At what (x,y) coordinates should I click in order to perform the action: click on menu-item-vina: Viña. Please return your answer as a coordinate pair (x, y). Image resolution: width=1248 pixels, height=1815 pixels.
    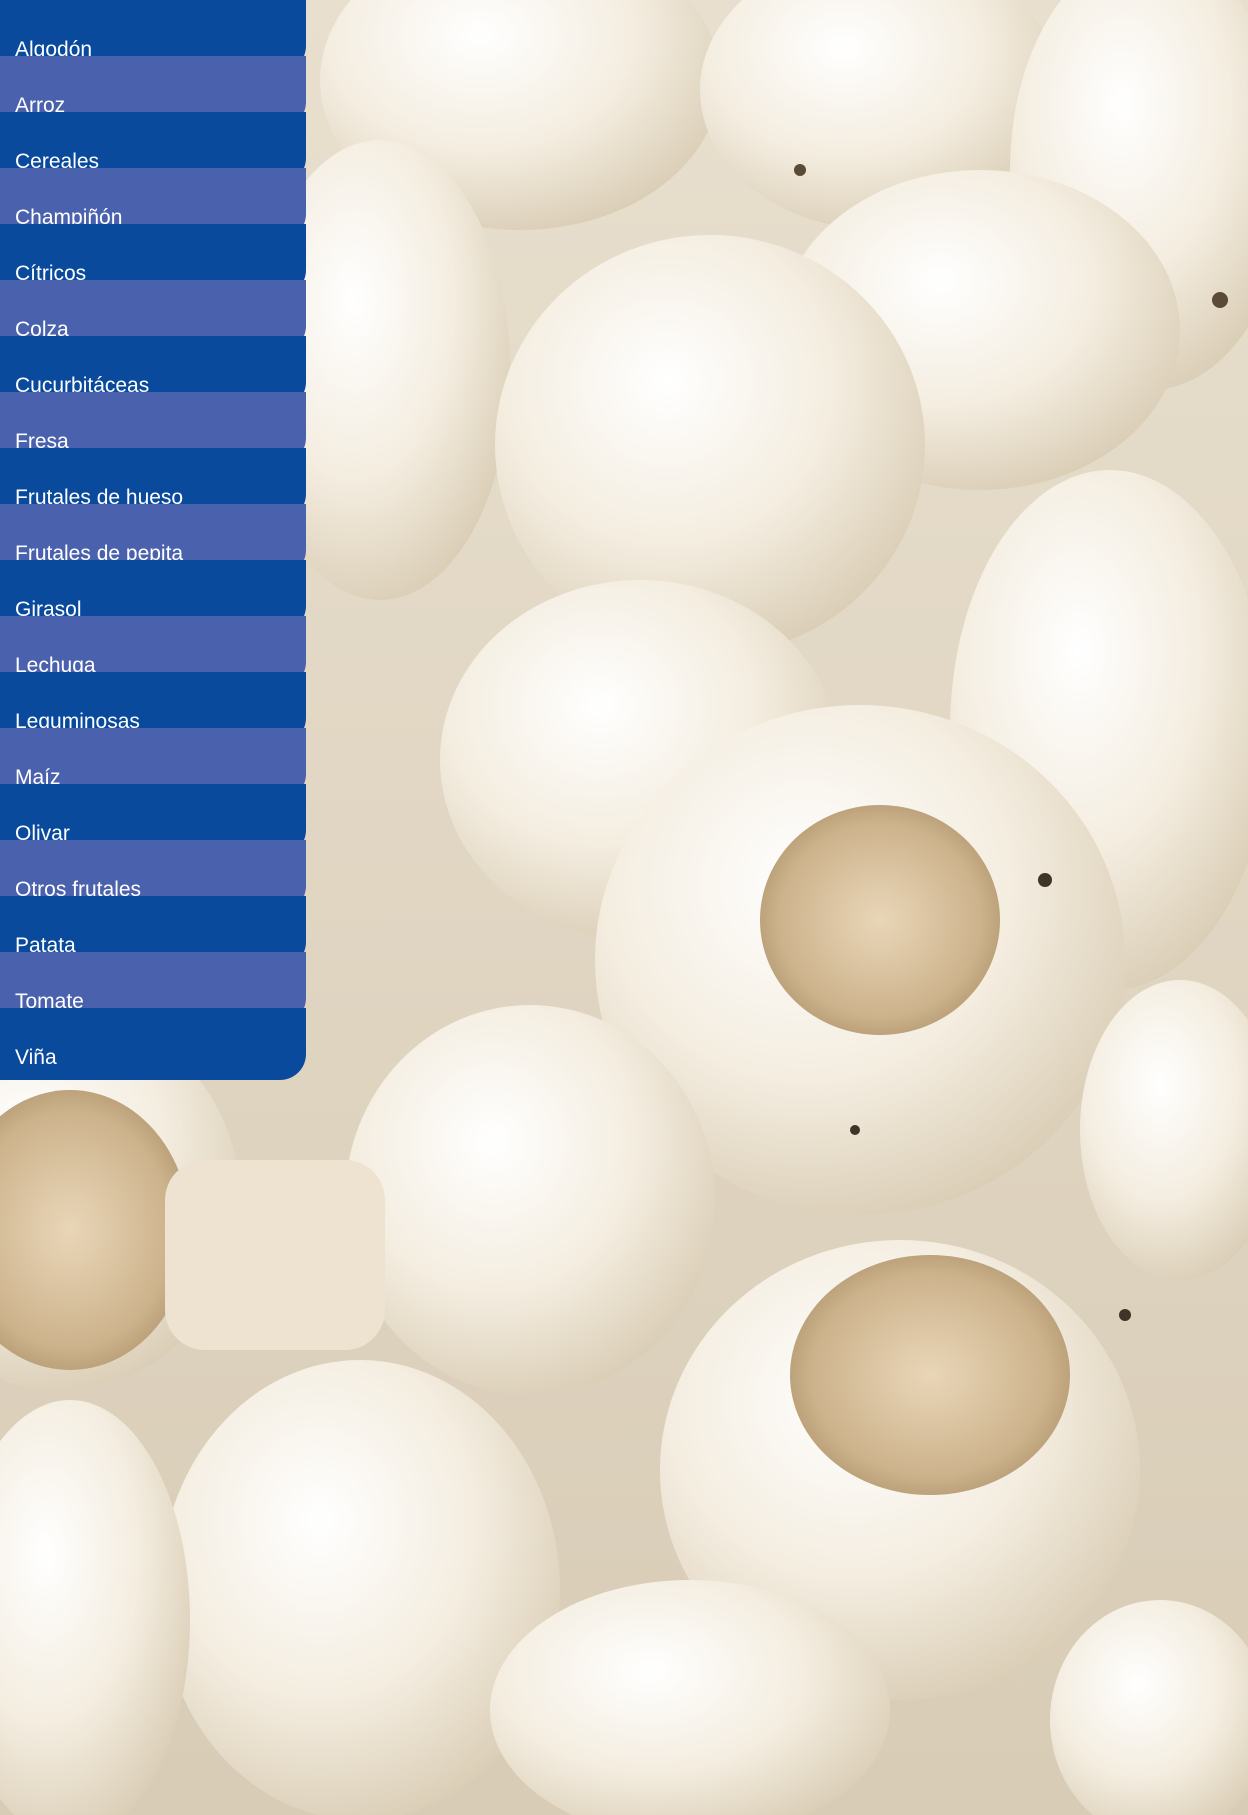
    Looking at the image, I should click on (153, 1044).